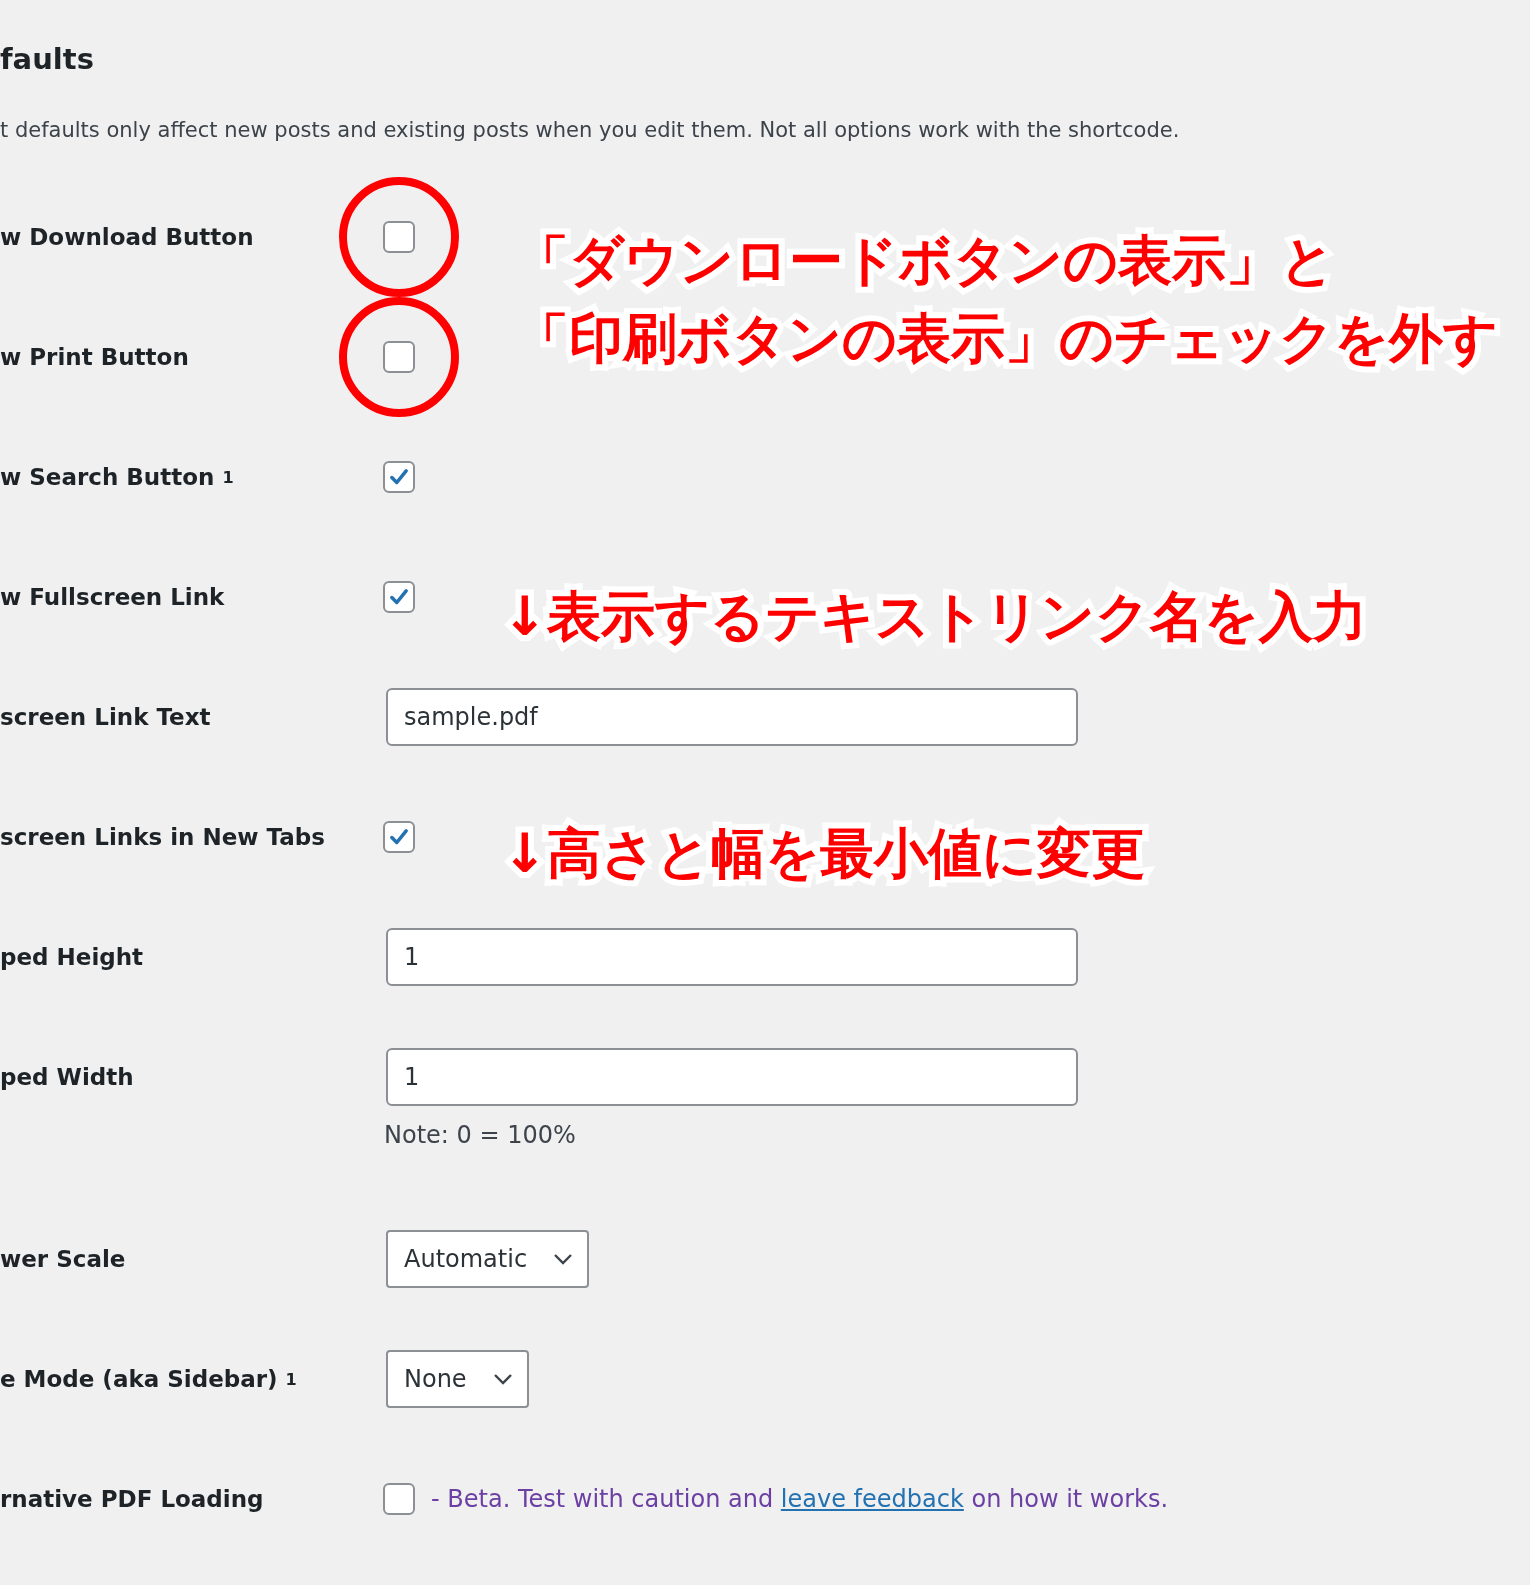 The height and width of the screenshot is (1585, 1530). I want to click on beta-note: - Beta. Test with caution and leave feedback on how it works., so click(800, 1499).